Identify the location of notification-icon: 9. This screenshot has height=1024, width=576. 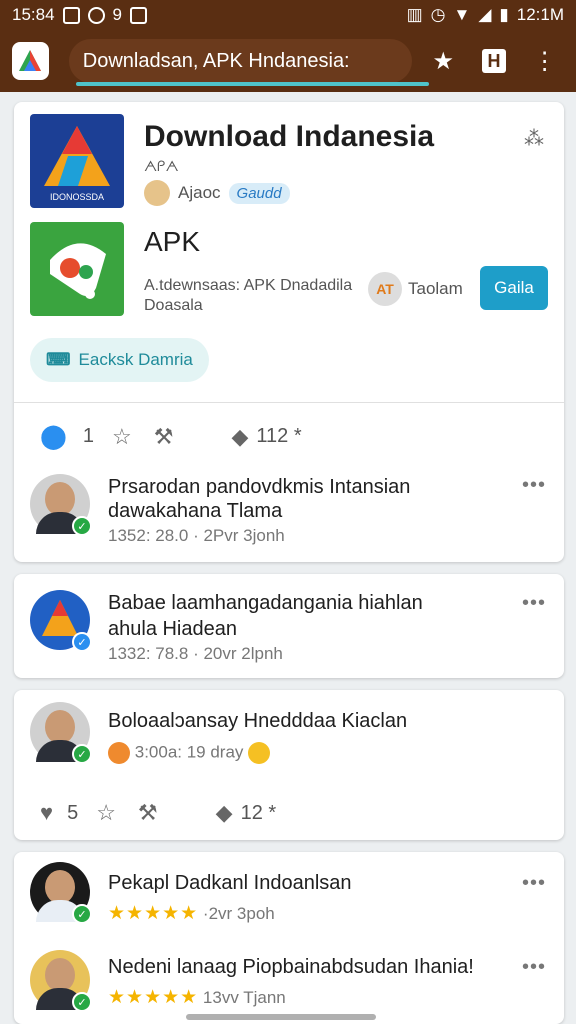
(117, 14).